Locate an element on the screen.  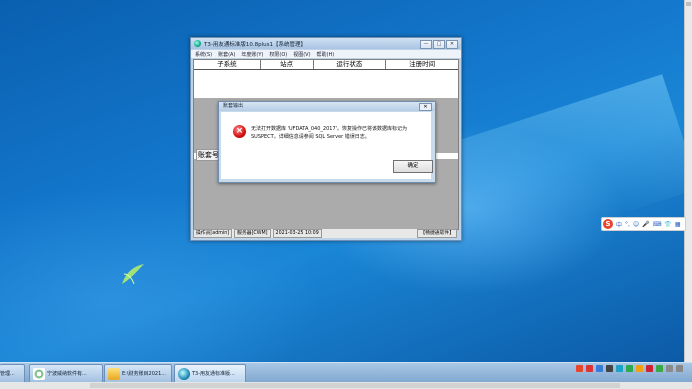
menu-permission: 权限(O) is located at coordinates (278, 54).